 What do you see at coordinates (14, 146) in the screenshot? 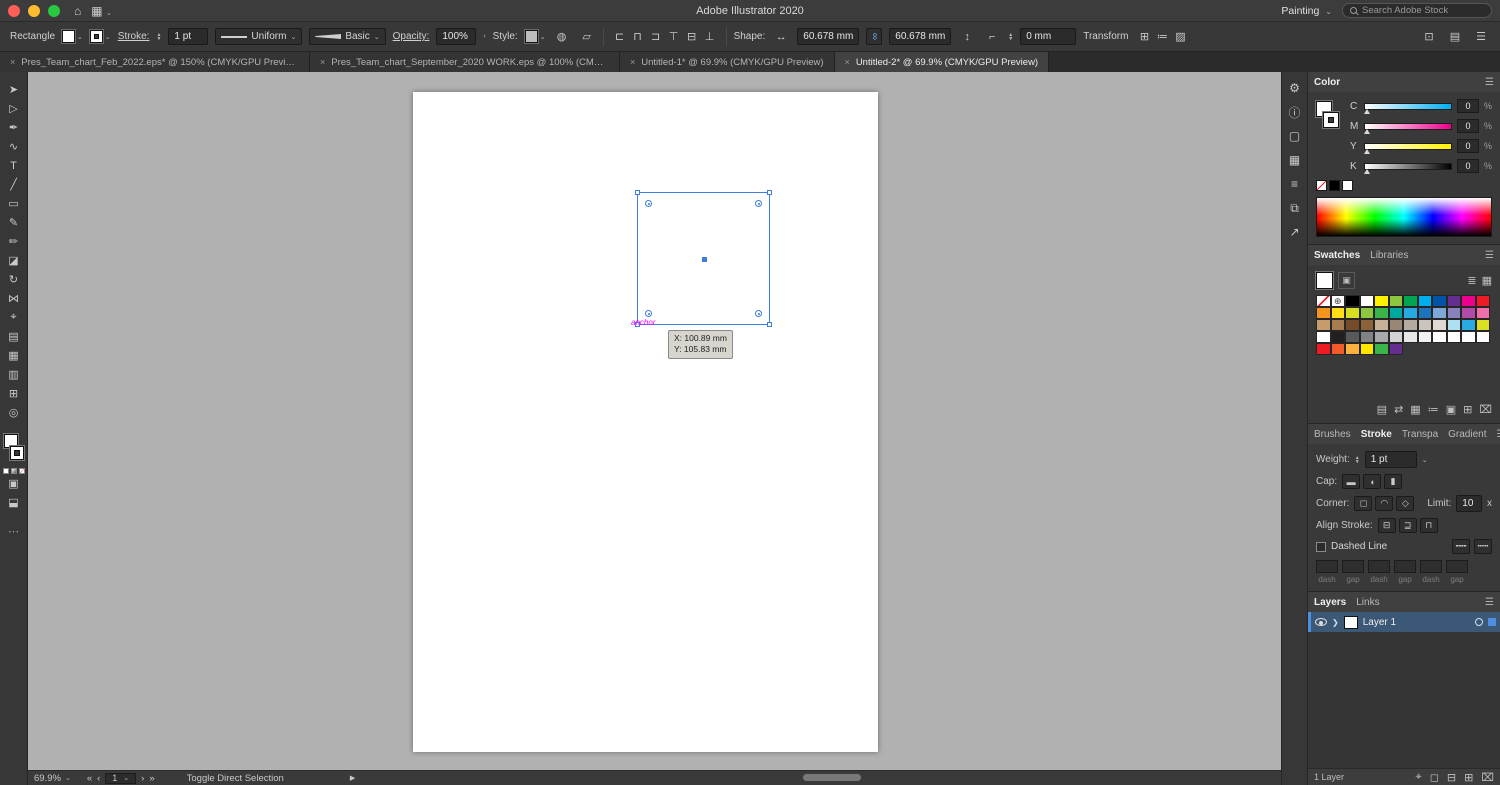
I see `curvature-tool: ∿` at bounding box center [14, 146].